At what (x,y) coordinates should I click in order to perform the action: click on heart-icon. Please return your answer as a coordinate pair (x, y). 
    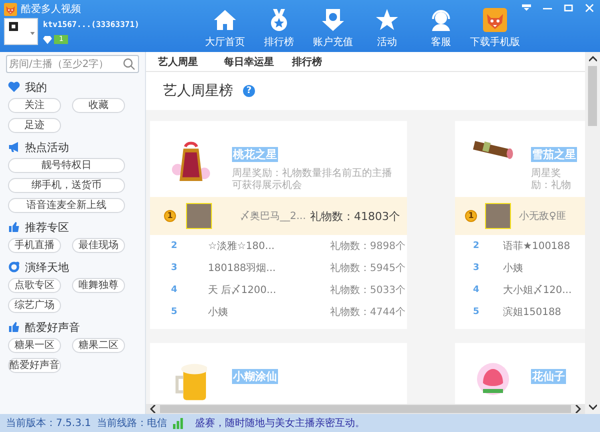
    Looking at the image, I should click on (14, 87).